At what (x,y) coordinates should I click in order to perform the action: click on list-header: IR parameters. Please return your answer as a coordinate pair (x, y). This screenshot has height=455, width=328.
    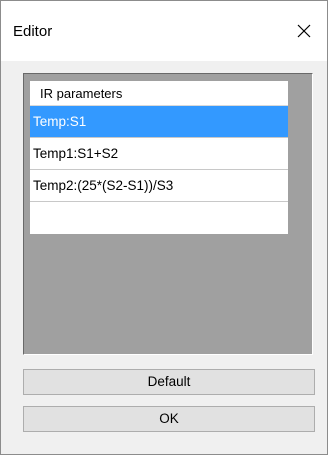
    Looking at the image, I should click on (159, 93).